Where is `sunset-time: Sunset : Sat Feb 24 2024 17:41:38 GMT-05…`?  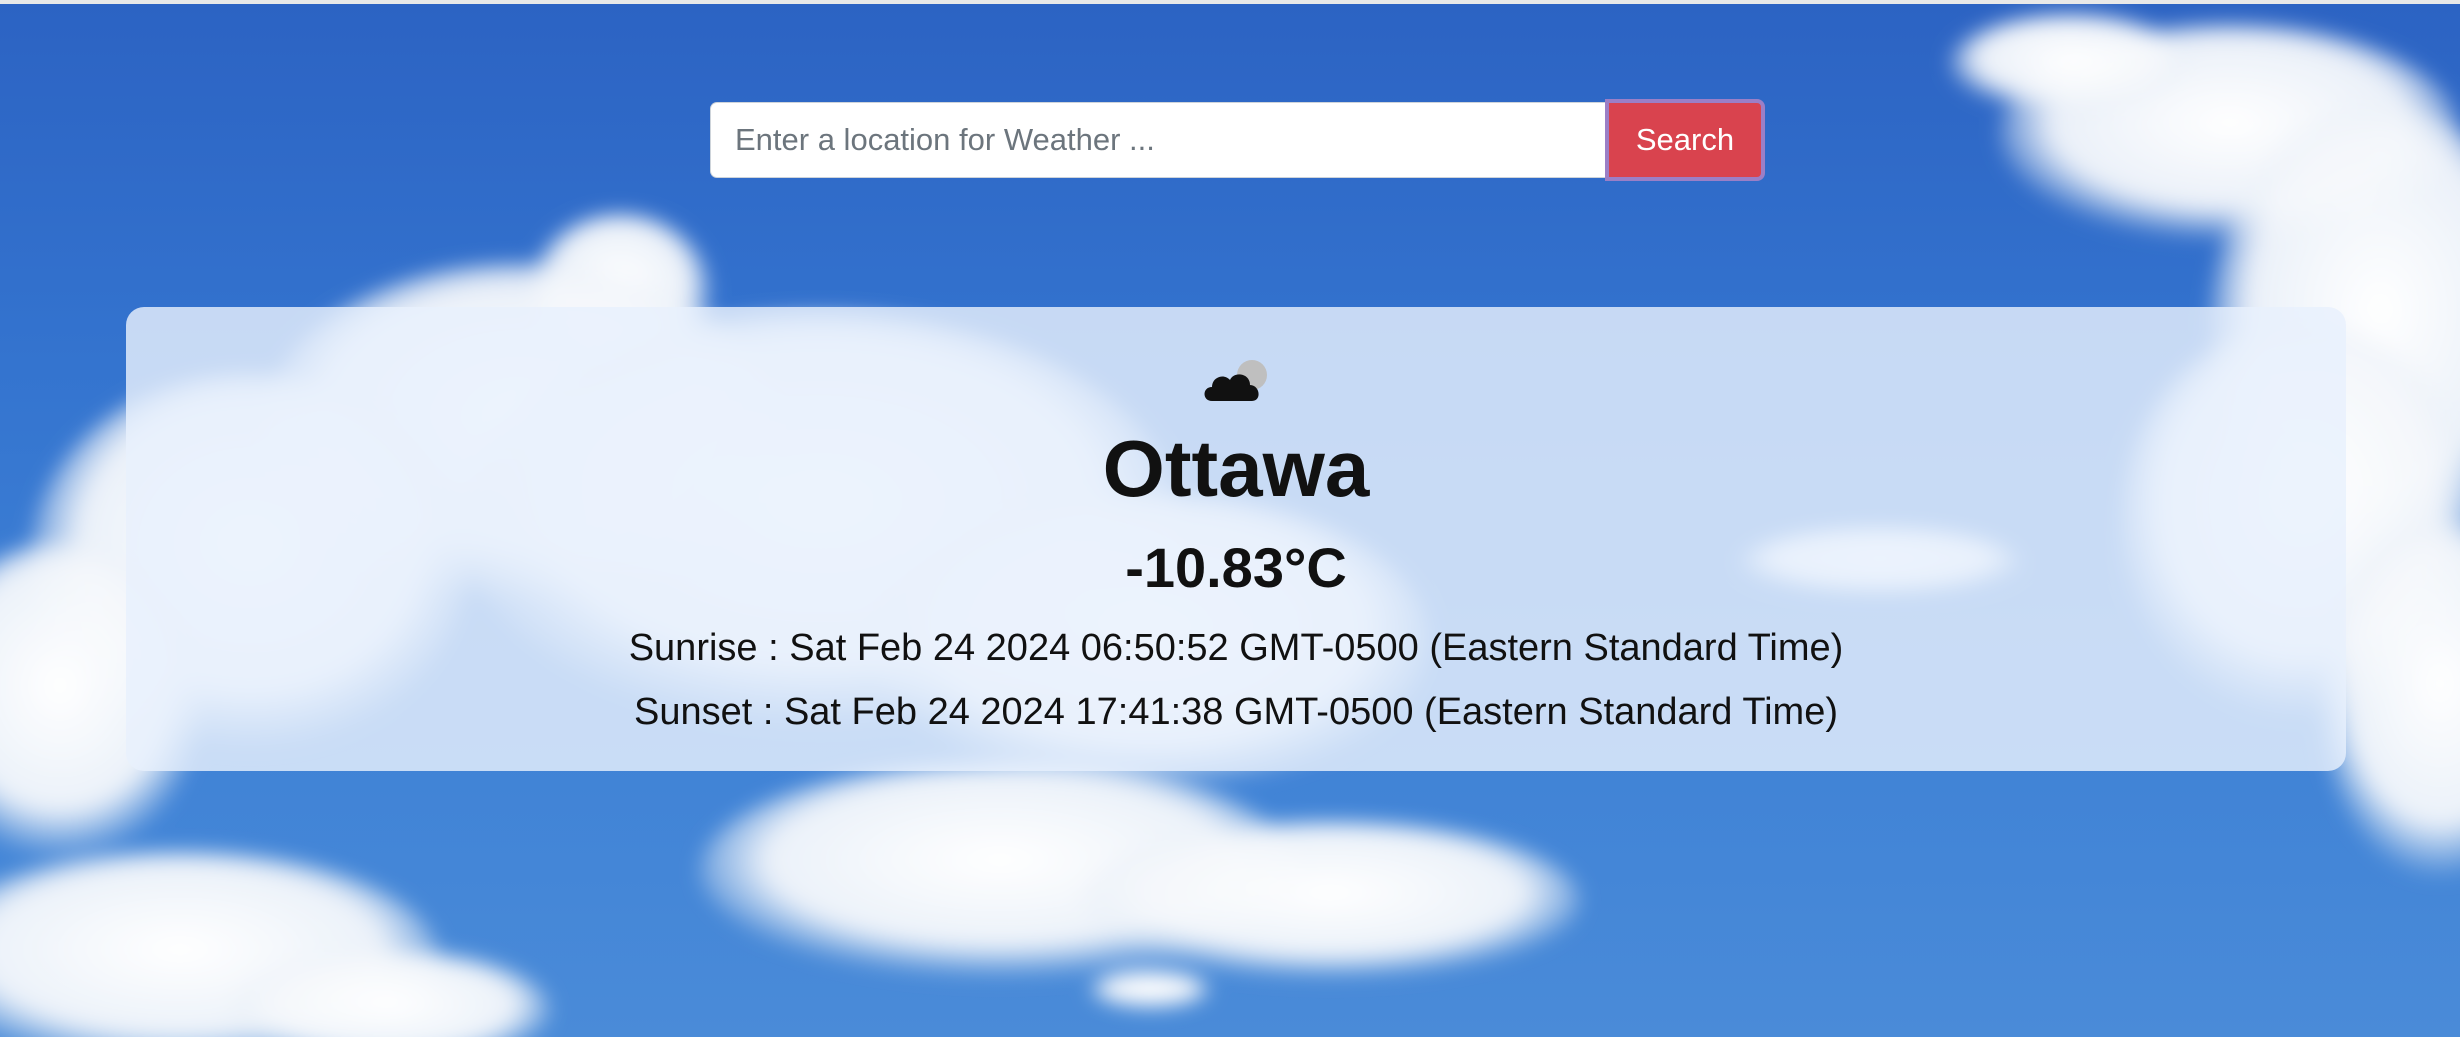 sunset-time: Sunset : Sat Feb 24 2024 17:41:38 GMT-05… is located at coordinates (1236, 712).